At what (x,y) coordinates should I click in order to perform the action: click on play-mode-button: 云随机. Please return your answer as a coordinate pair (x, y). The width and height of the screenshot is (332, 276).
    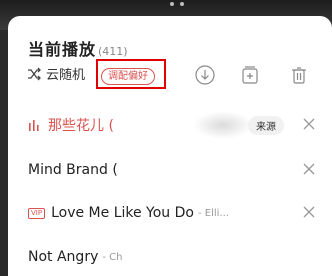
    Looking at the image, I should click on (55, 73).